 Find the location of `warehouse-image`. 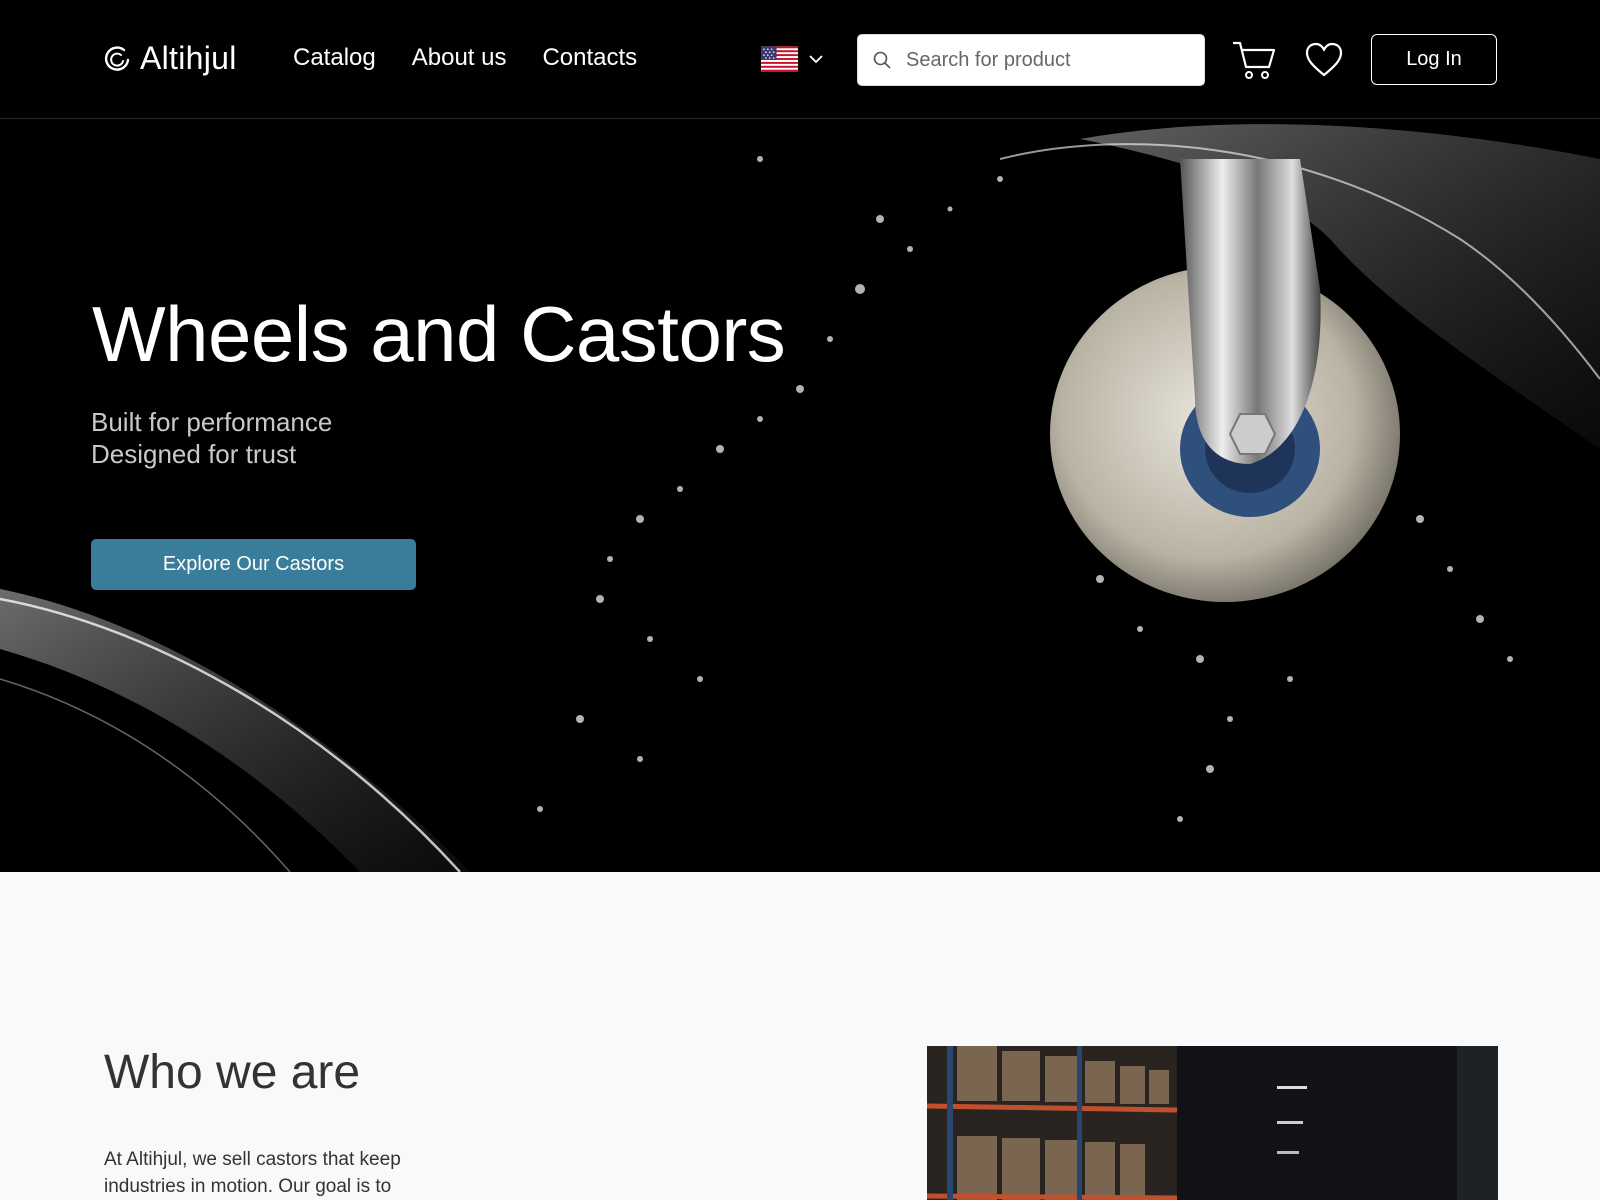

warehouse-image is located at coordinates (1212, 1123).